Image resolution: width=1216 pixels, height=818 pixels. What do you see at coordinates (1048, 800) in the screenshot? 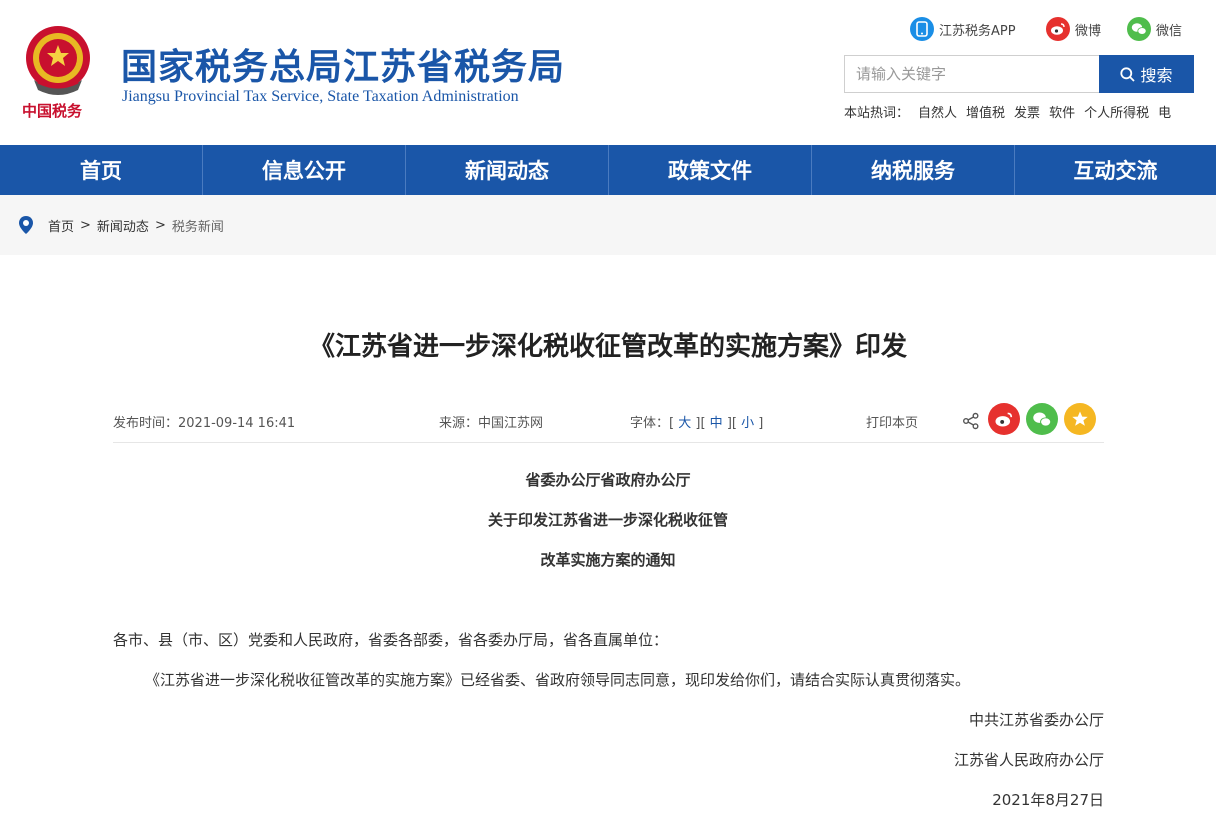
I see `signature-date: 2021年8月27日` at bounding box center [1048, 800].